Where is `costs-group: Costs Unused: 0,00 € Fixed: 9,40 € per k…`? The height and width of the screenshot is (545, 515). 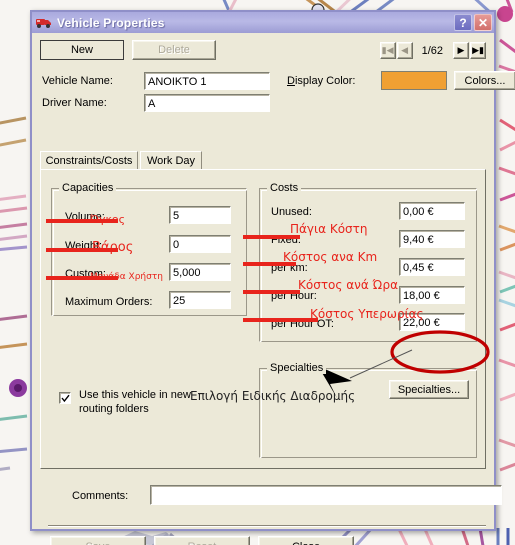 costs-group: Costs Unused: 0,00 € Fixed: 9,40 € per k… is located at coordinates (368, 262).